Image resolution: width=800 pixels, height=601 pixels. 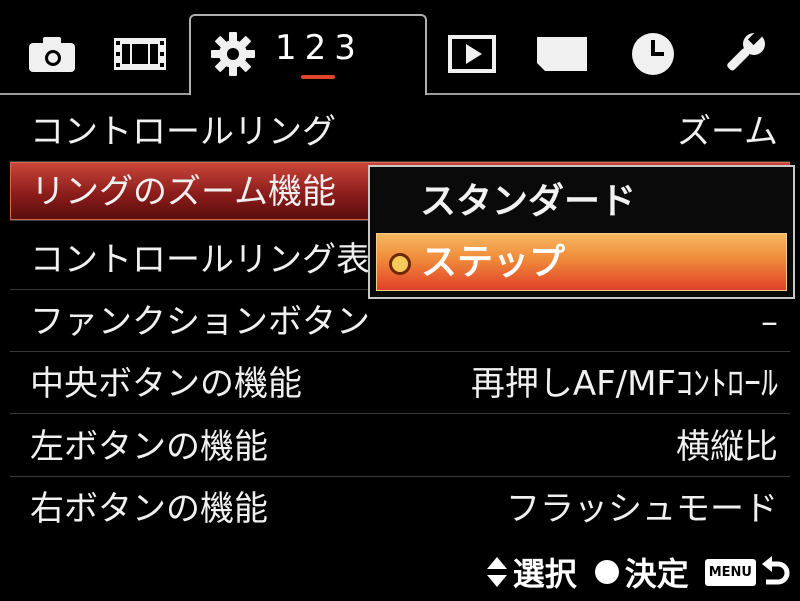 I want to click on playback-icon, so click(x=472, y=54).